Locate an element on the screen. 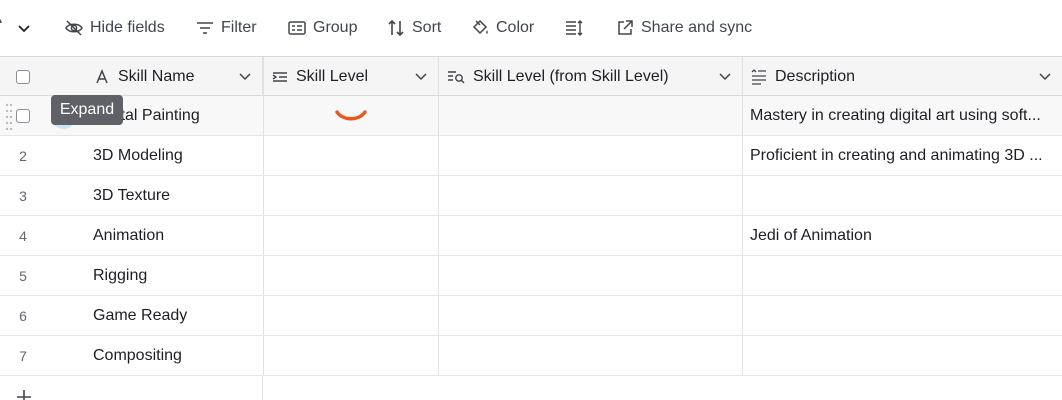 This screenshot has height=400, width=1062. skill-name: Animation is located at coordinates (129, 235).